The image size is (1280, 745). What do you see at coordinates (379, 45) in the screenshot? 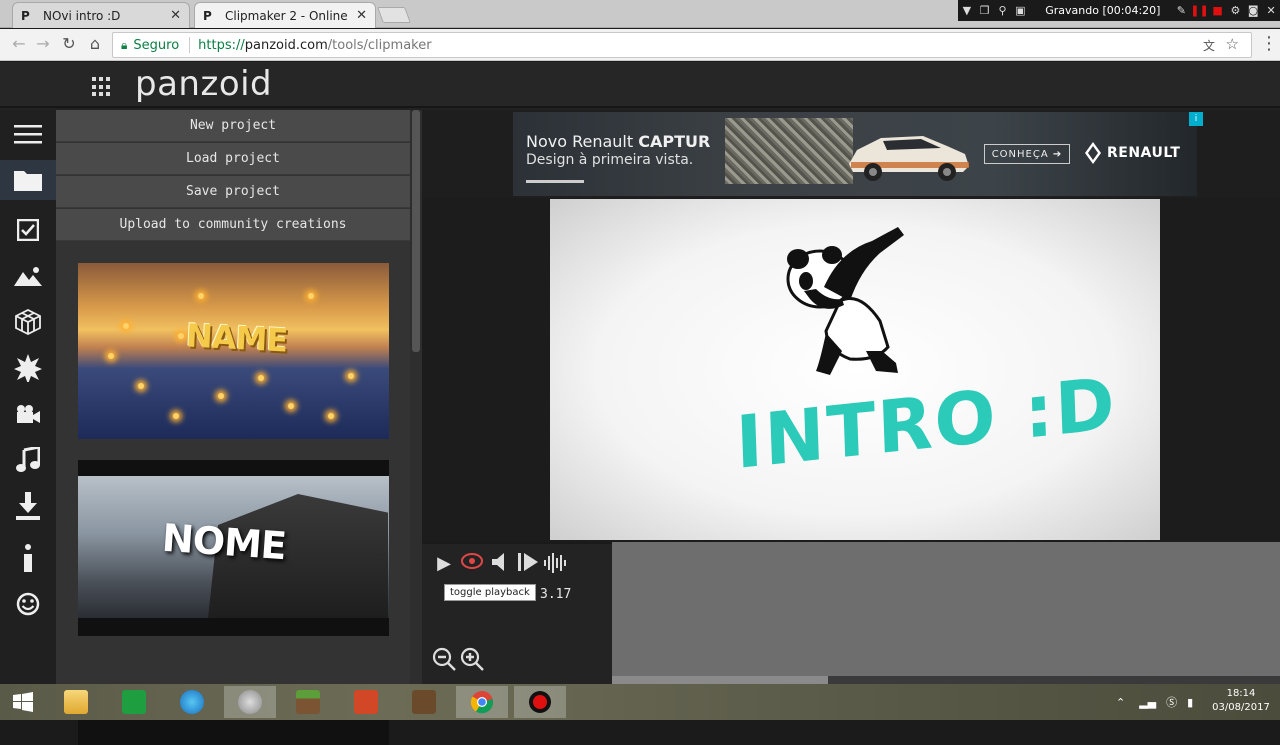
I see `url-path: /tools/clipmaker` at bounding box center [379, 45].